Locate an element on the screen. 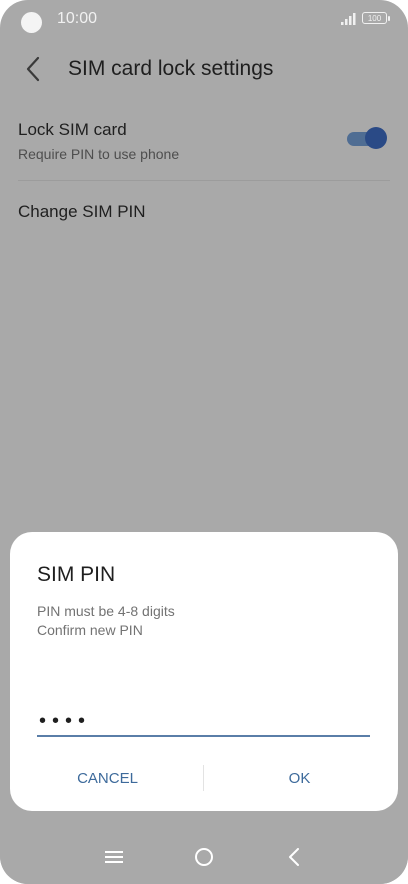 The height and width of the screenshot is (884, 408). toggle-thumb is located at coordinates (376, 138).